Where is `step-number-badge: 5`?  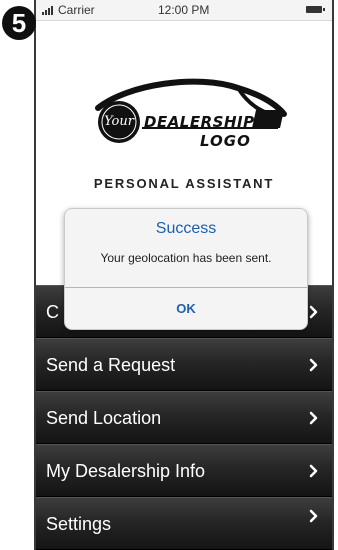
step-number-badge: 5 is located at coordinates (19, 23).